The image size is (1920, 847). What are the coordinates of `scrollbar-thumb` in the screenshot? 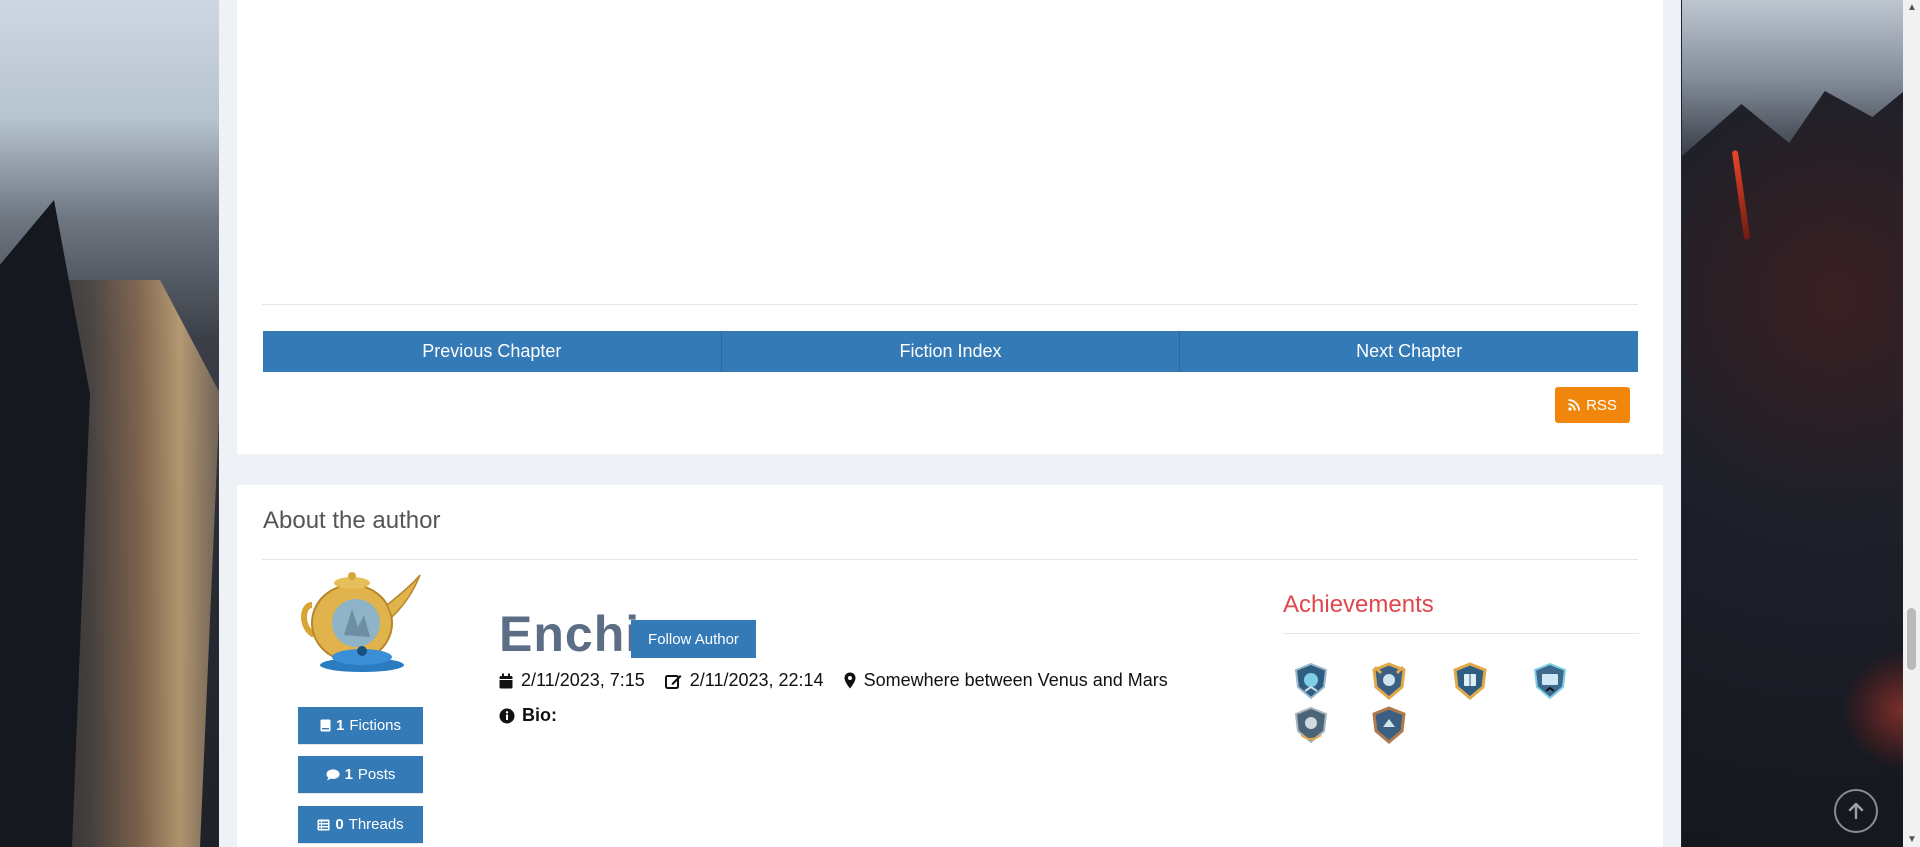 It's located at (1911, 639).